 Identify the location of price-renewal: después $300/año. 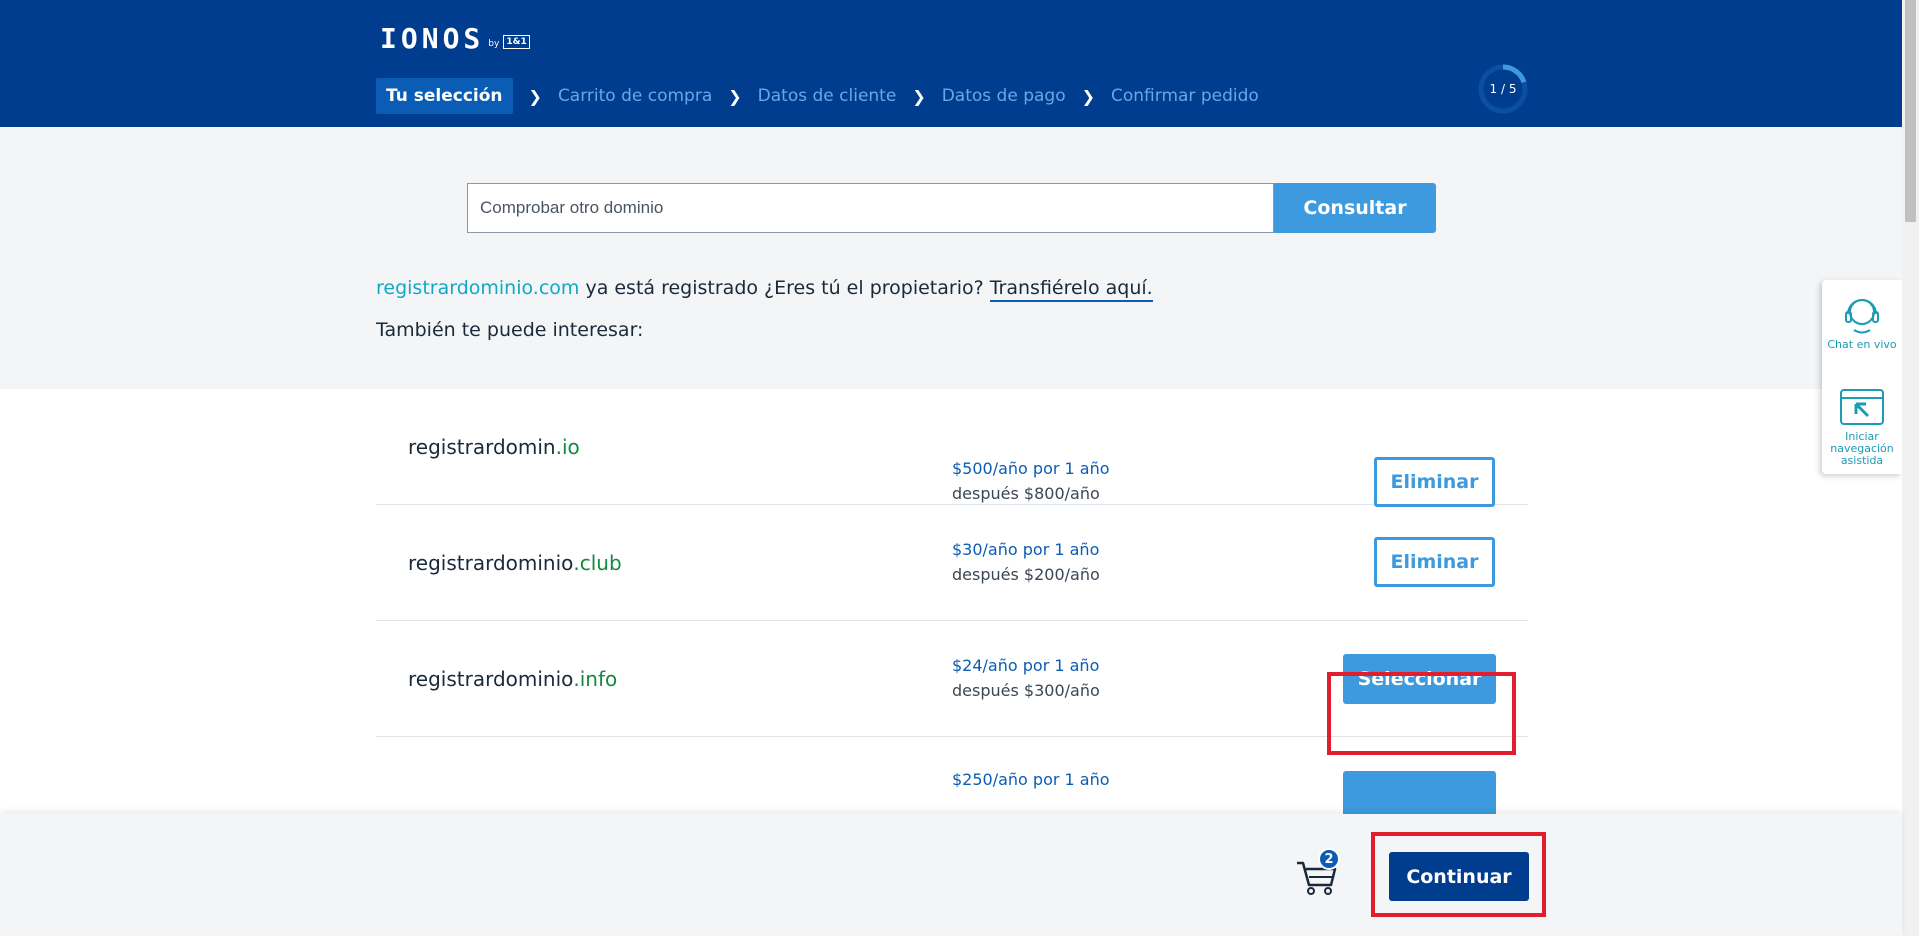
(1026, 690).